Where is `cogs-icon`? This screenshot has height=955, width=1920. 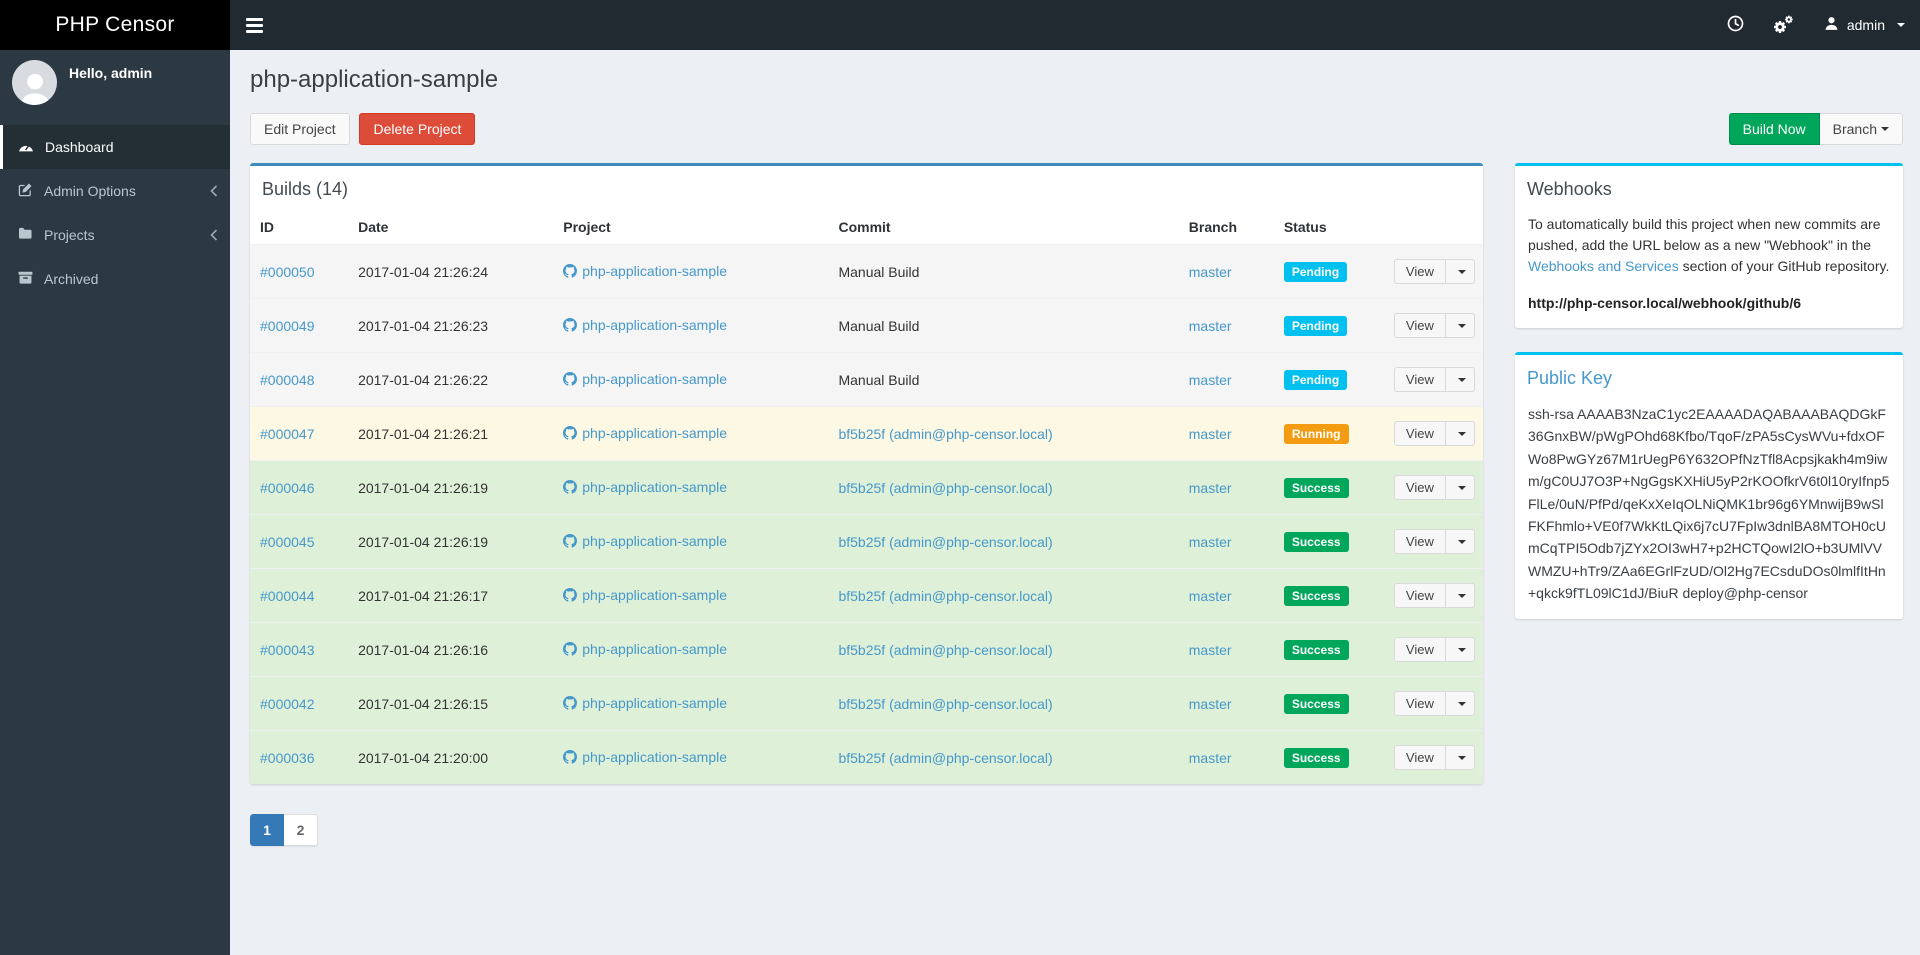
cogs-icon is located at coordinates (1784, 25).